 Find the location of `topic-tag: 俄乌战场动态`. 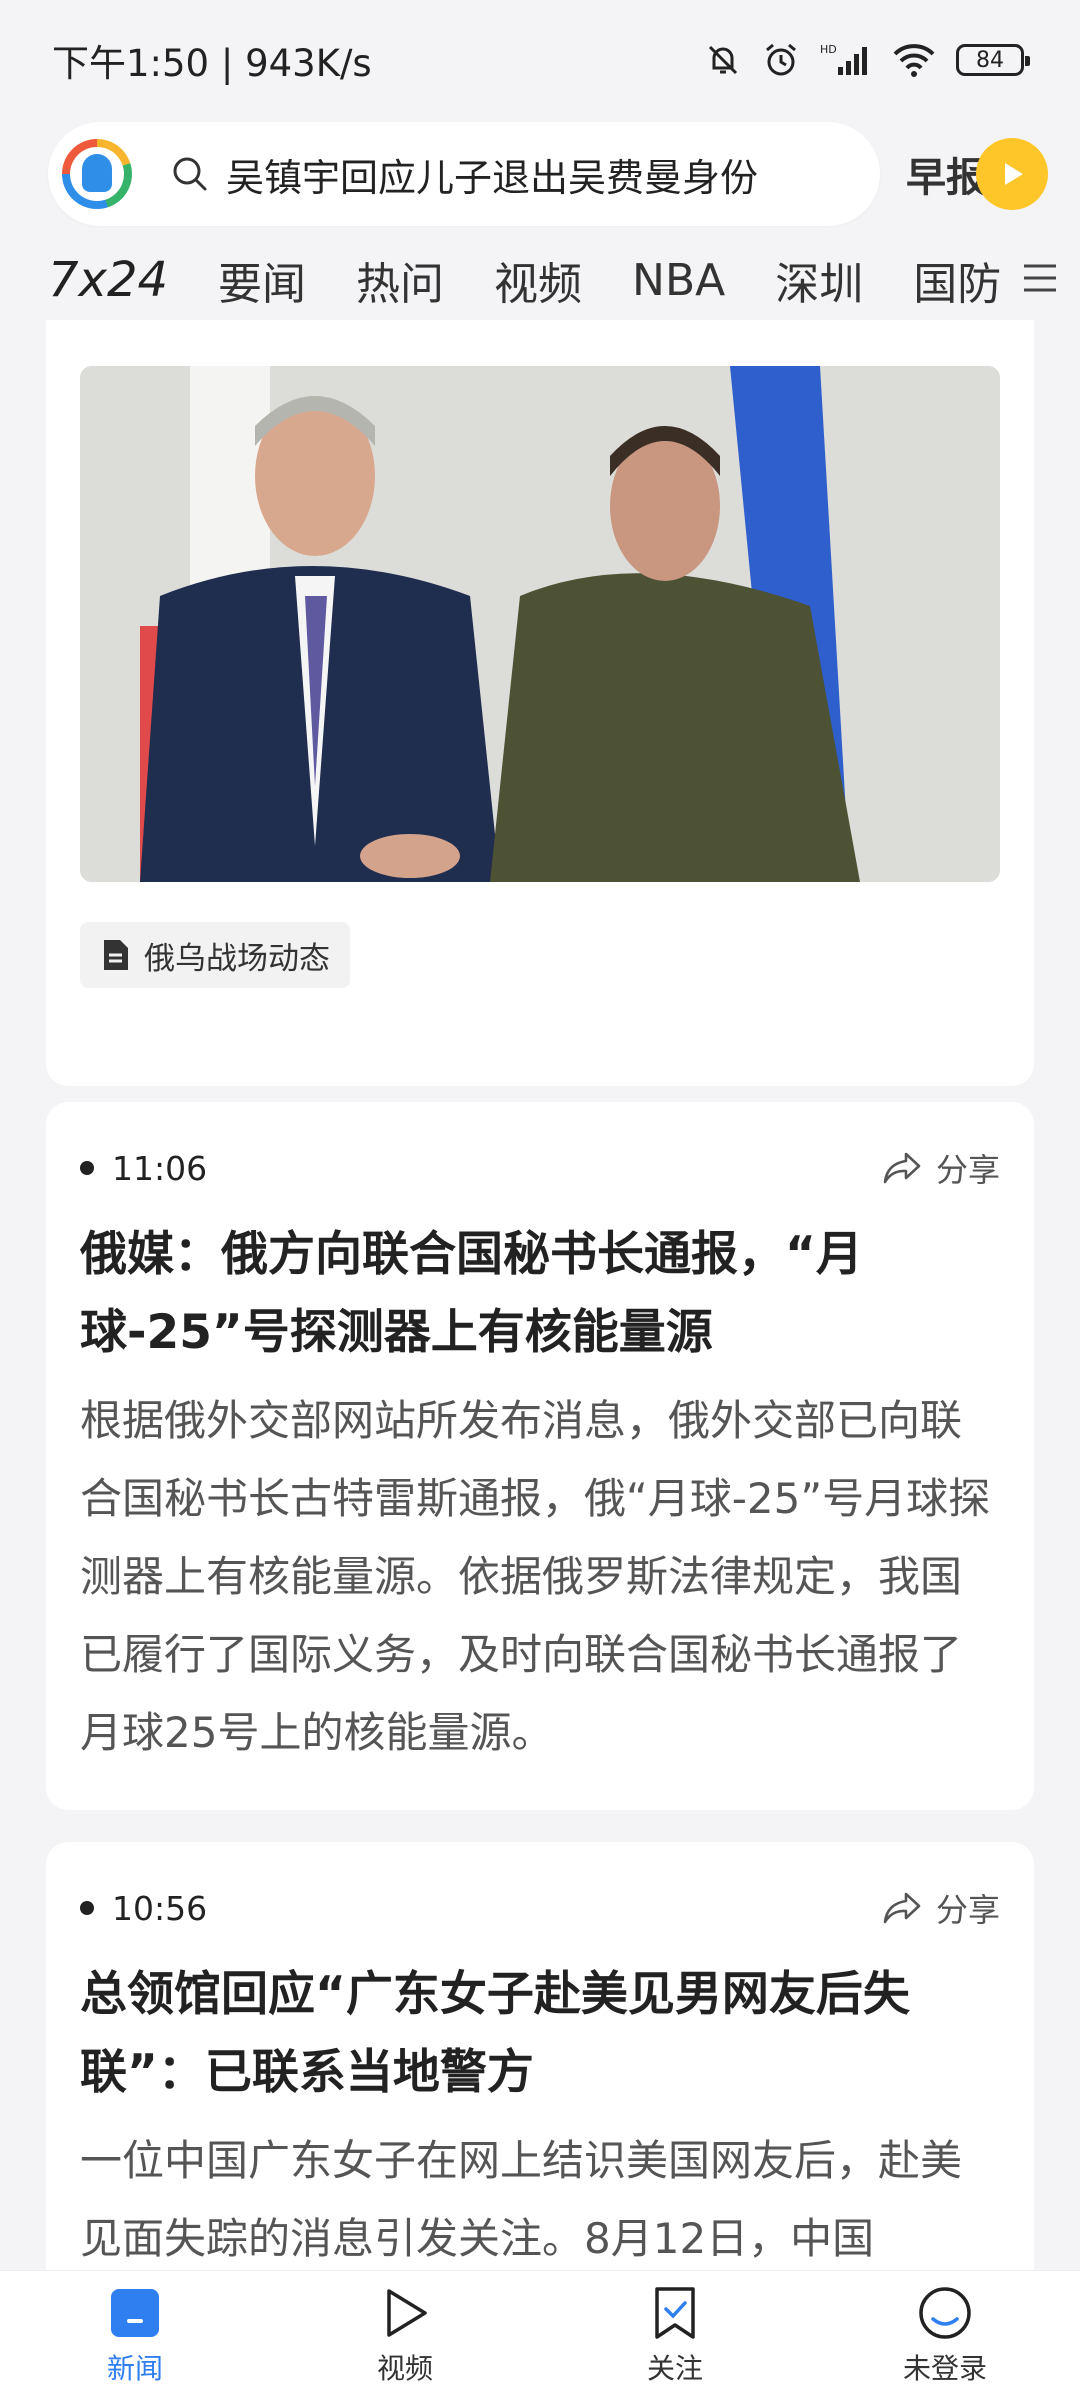

topic-tag: 俄乌战场动态 is located at coordinates (215, 955).